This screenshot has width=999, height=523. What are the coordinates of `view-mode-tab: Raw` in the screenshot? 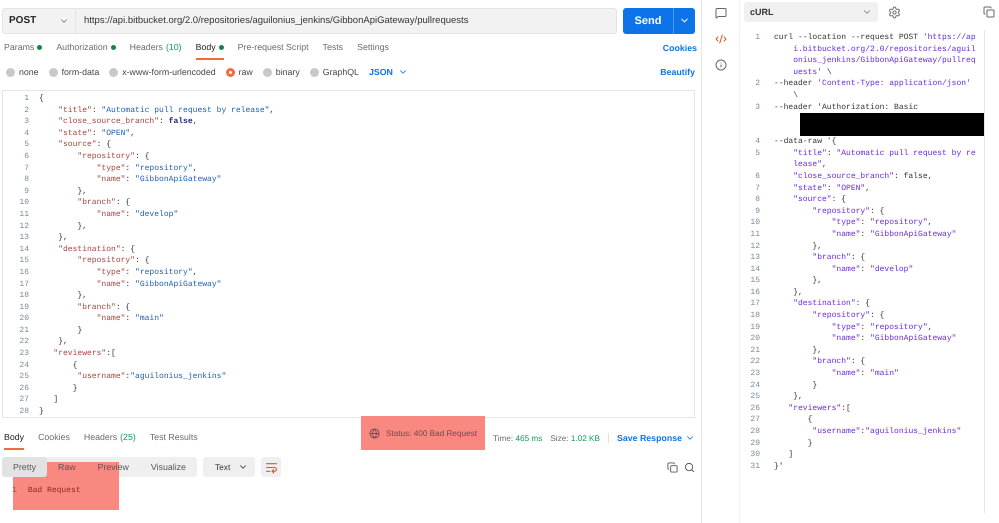 It's located at (66, 467).